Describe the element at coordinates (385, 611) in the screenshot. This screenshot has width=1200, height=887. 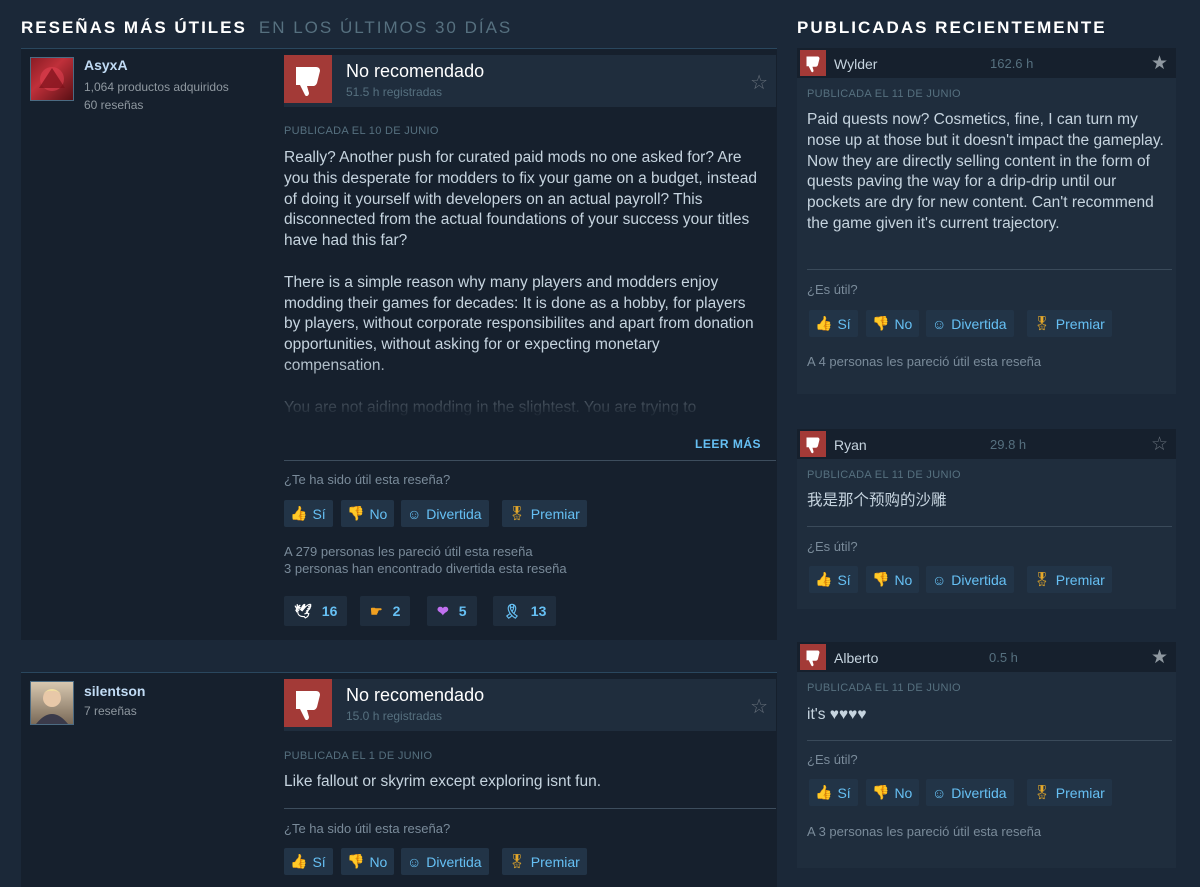
I see `award-chip: ☛ 2` at that location.